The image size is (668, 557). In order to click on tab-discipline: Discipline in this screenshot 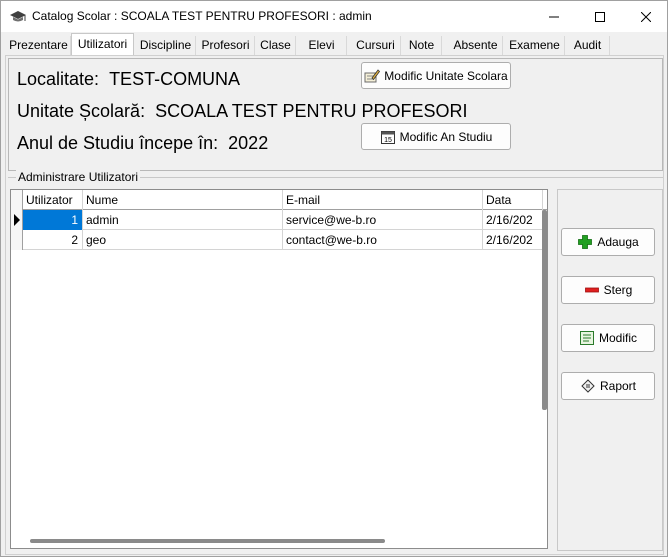, I will do `click(166, 45)`.